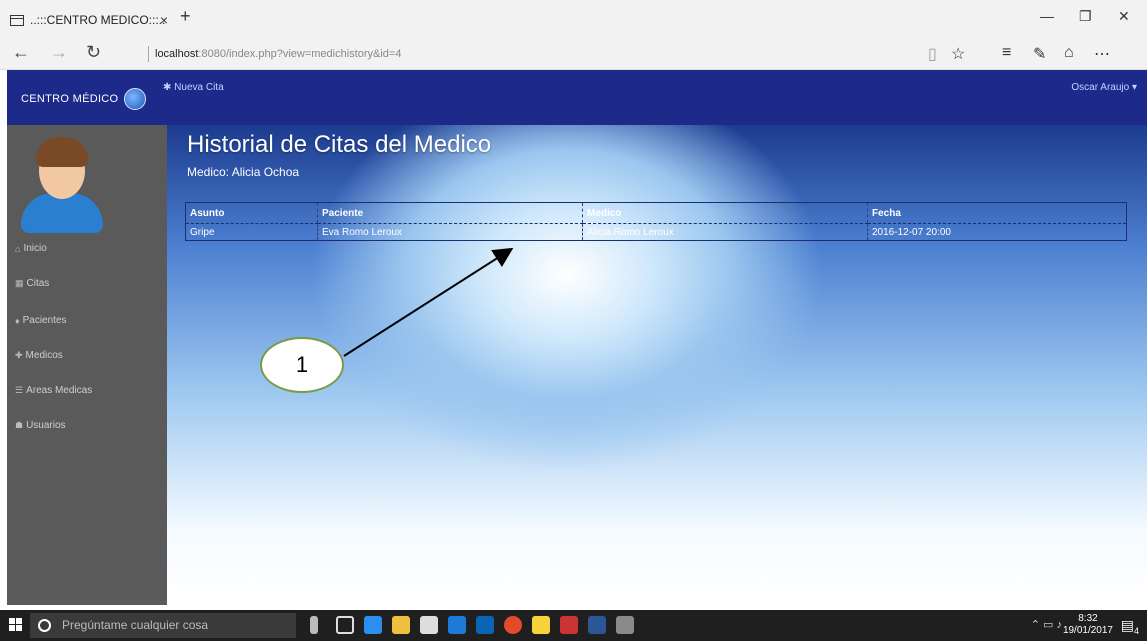 The image size is (1147, 641). Describe the element at coordinates (1047, 16) in the screenshot. I see `minimize-icon: —` at that location.